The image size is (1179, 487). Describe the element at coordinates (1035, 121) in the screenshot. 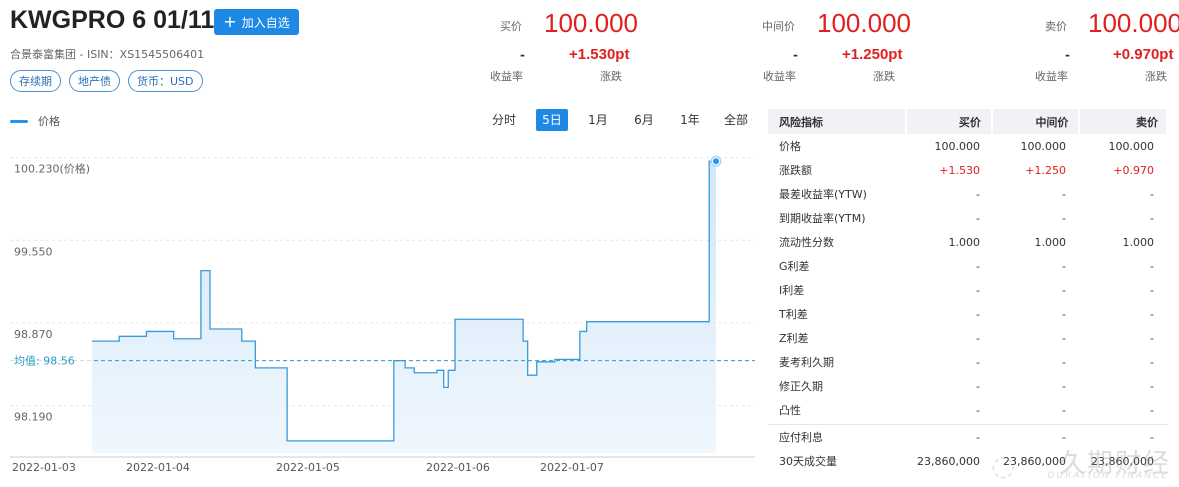

I see `header-mid: 中间价` at that location.